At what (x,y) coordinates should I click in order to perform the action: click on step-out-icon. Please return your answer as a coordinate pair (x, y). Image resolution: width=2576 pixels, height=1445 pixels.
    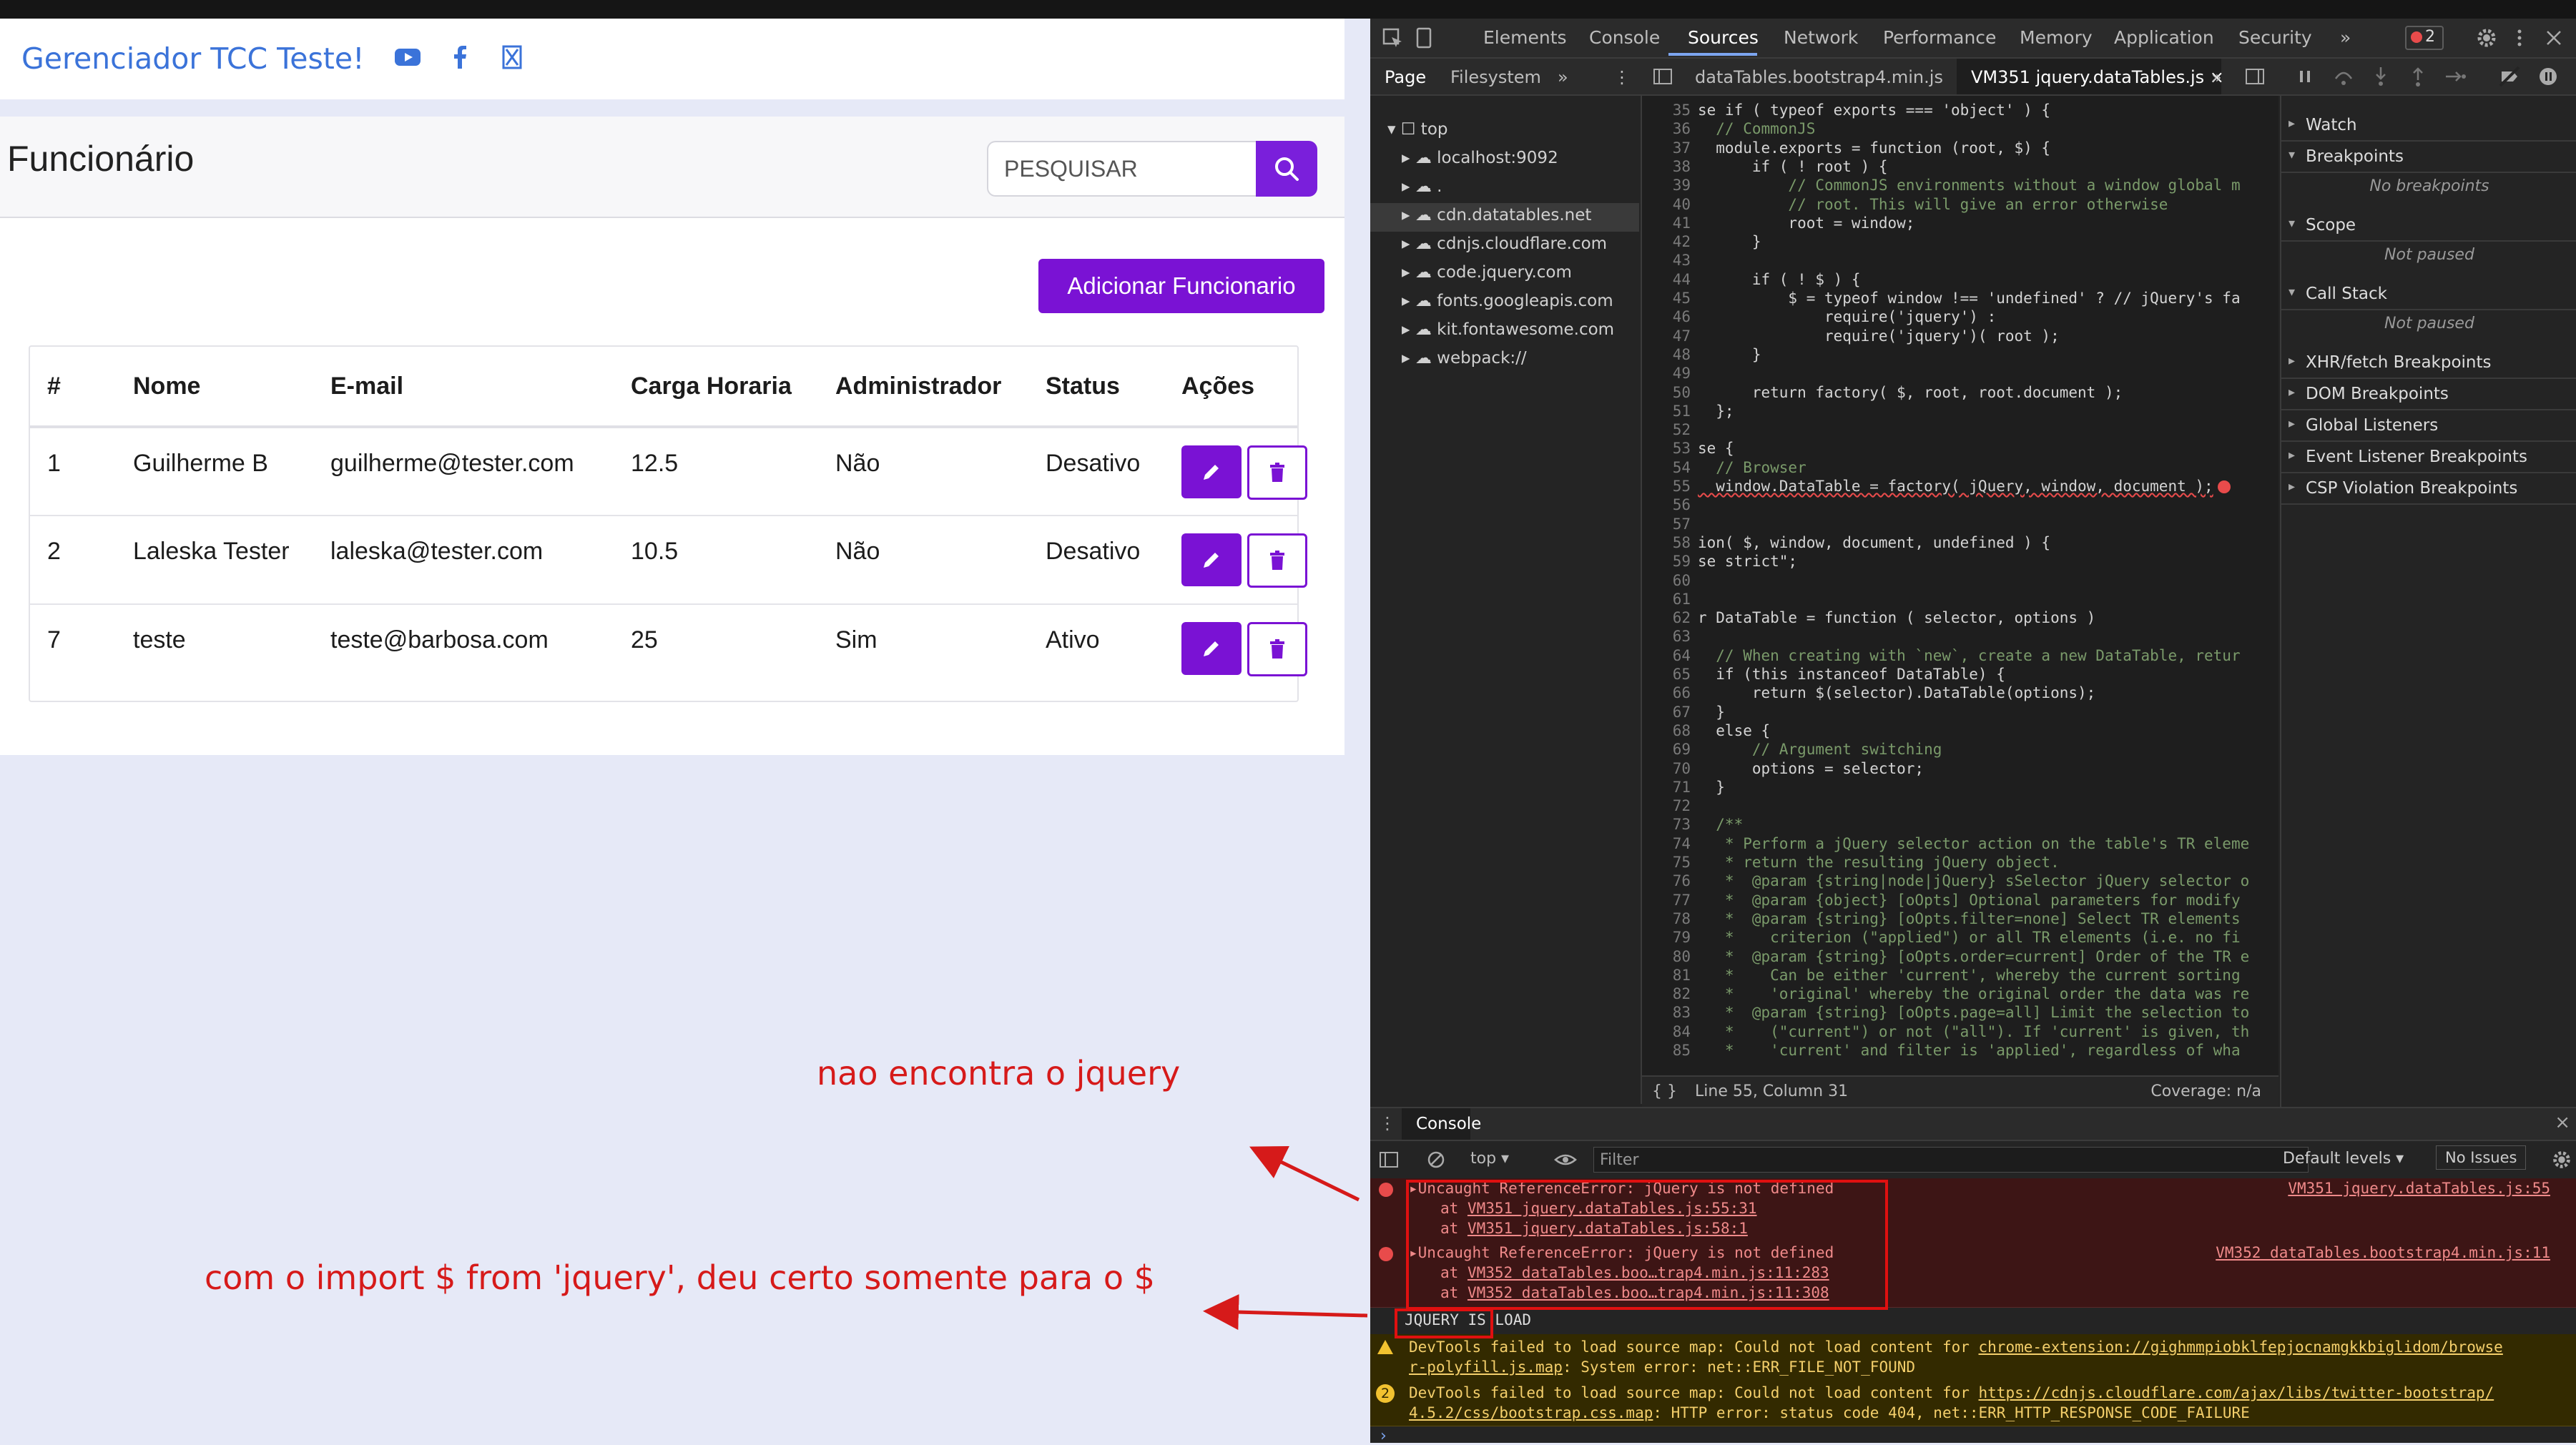
    Looking at the image, I should click on (2418, 76).